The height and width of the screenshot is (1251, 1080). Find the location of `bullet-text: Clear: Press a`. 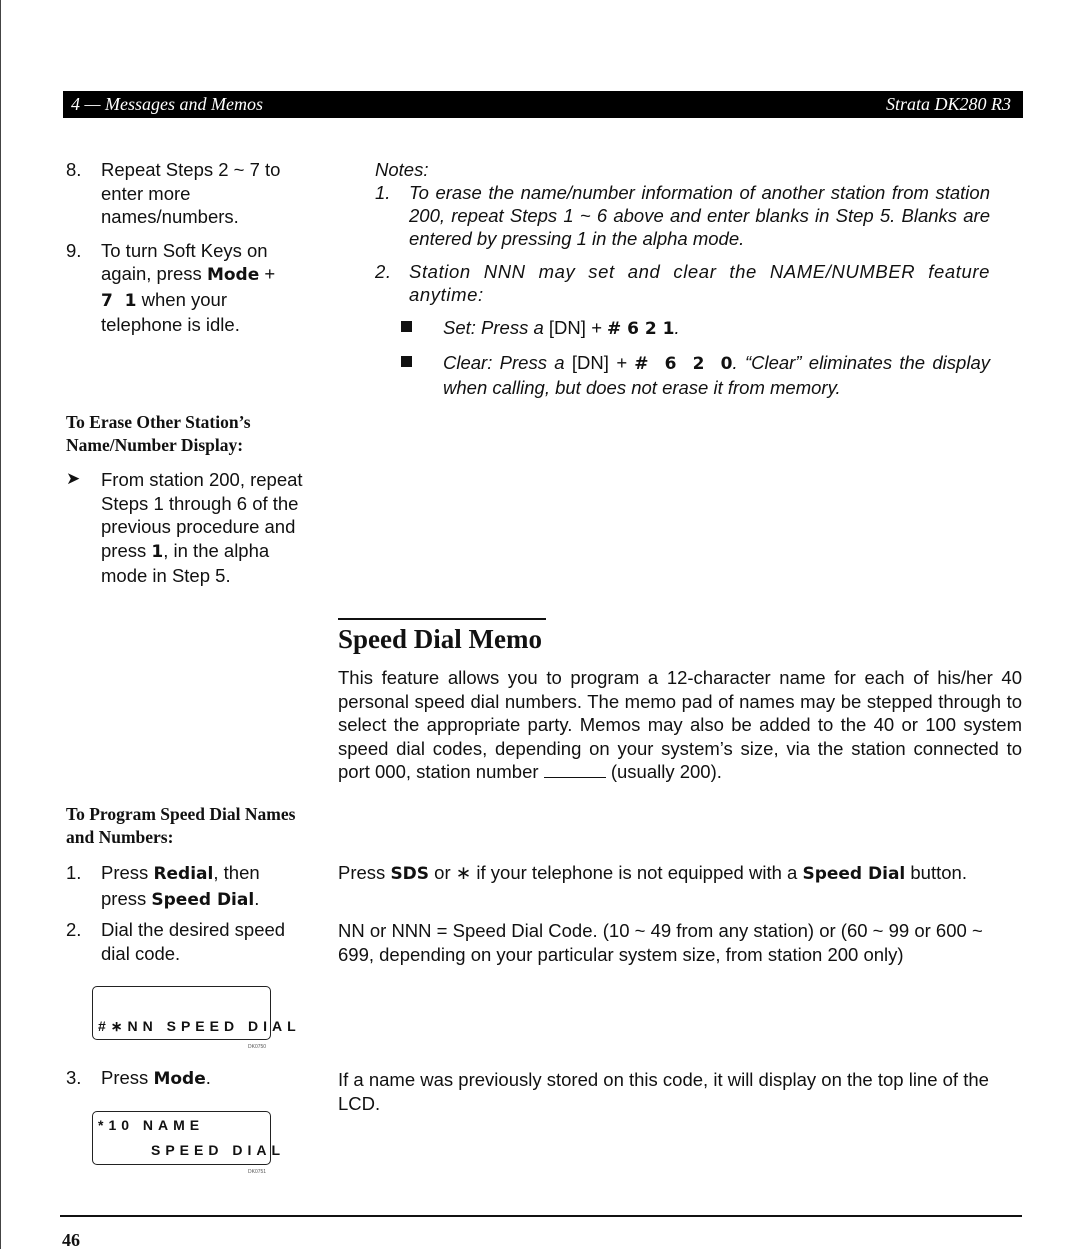

bullet-text: Clear: Press a is located at coordinates (507, 362).